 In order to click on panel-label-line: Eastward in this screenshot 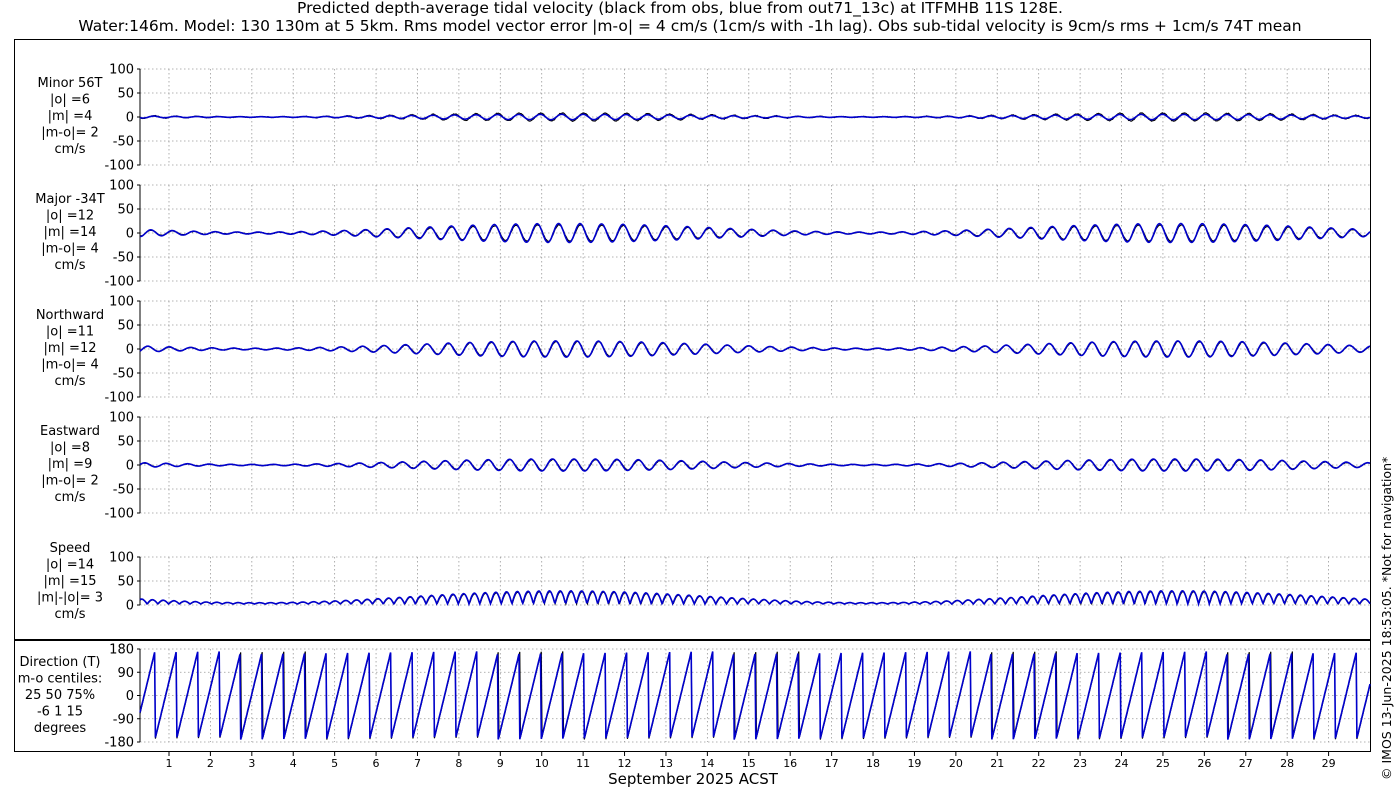, I will do `click(70, 431)`.